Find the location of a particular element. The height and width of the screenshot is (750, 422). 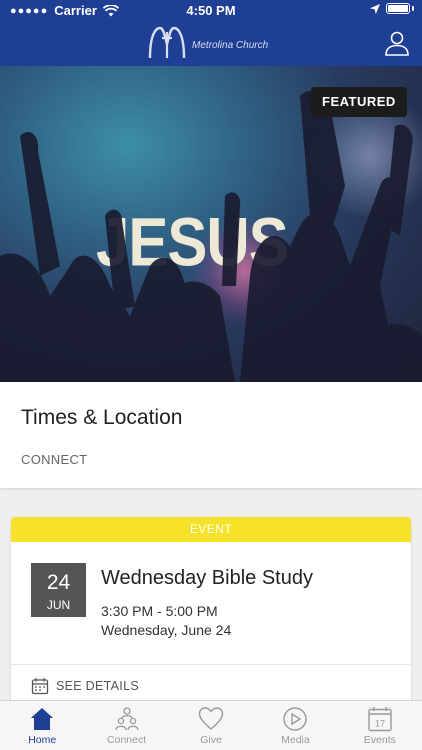

calendar-icon-number: 17 is located at coordinates (380, 724).